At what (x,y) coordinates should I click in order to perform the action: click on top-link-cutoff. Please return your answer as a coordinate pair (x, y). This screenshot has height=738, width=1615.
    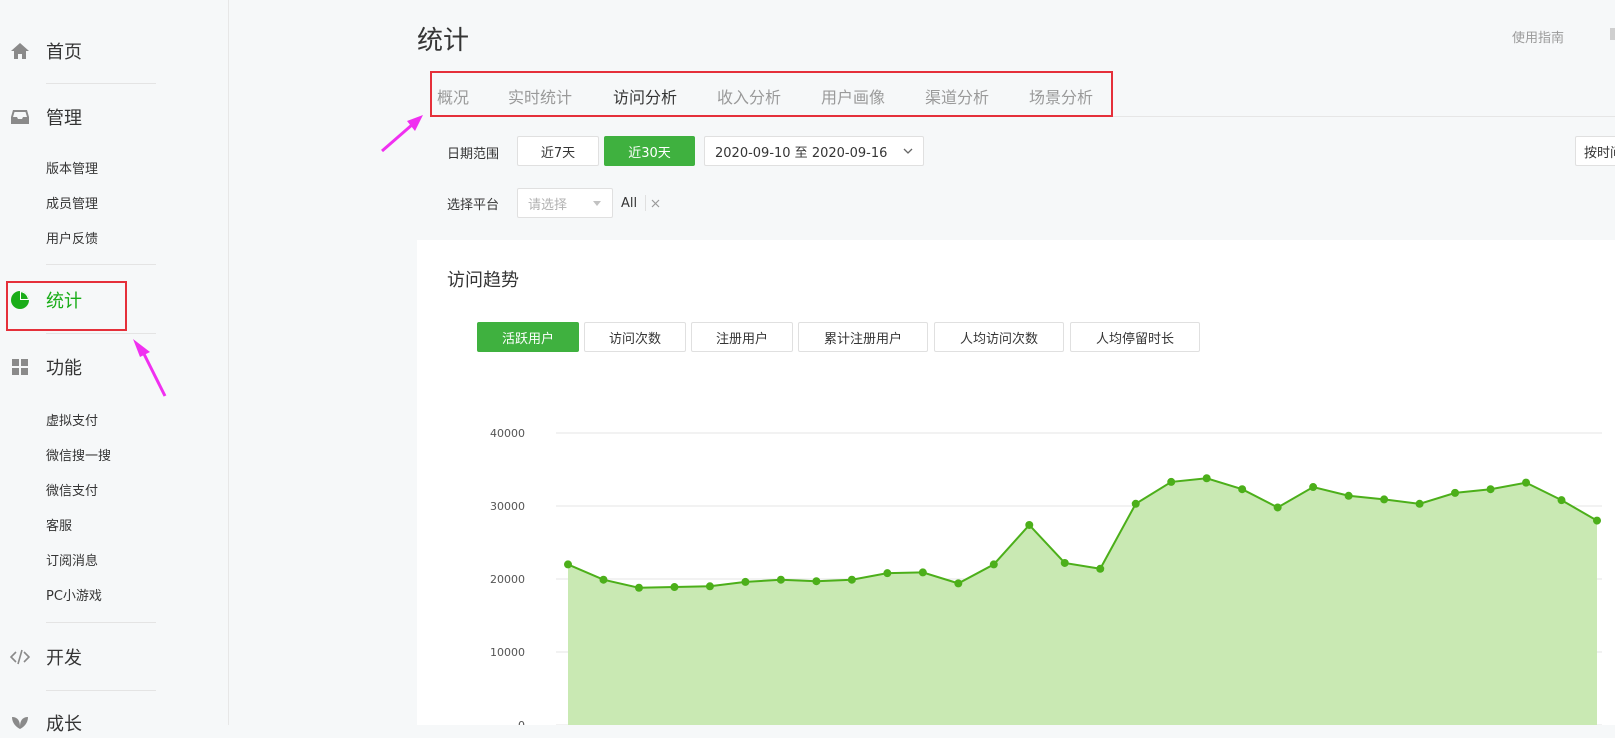
    Looking at the image, I should click on (1612, 34).